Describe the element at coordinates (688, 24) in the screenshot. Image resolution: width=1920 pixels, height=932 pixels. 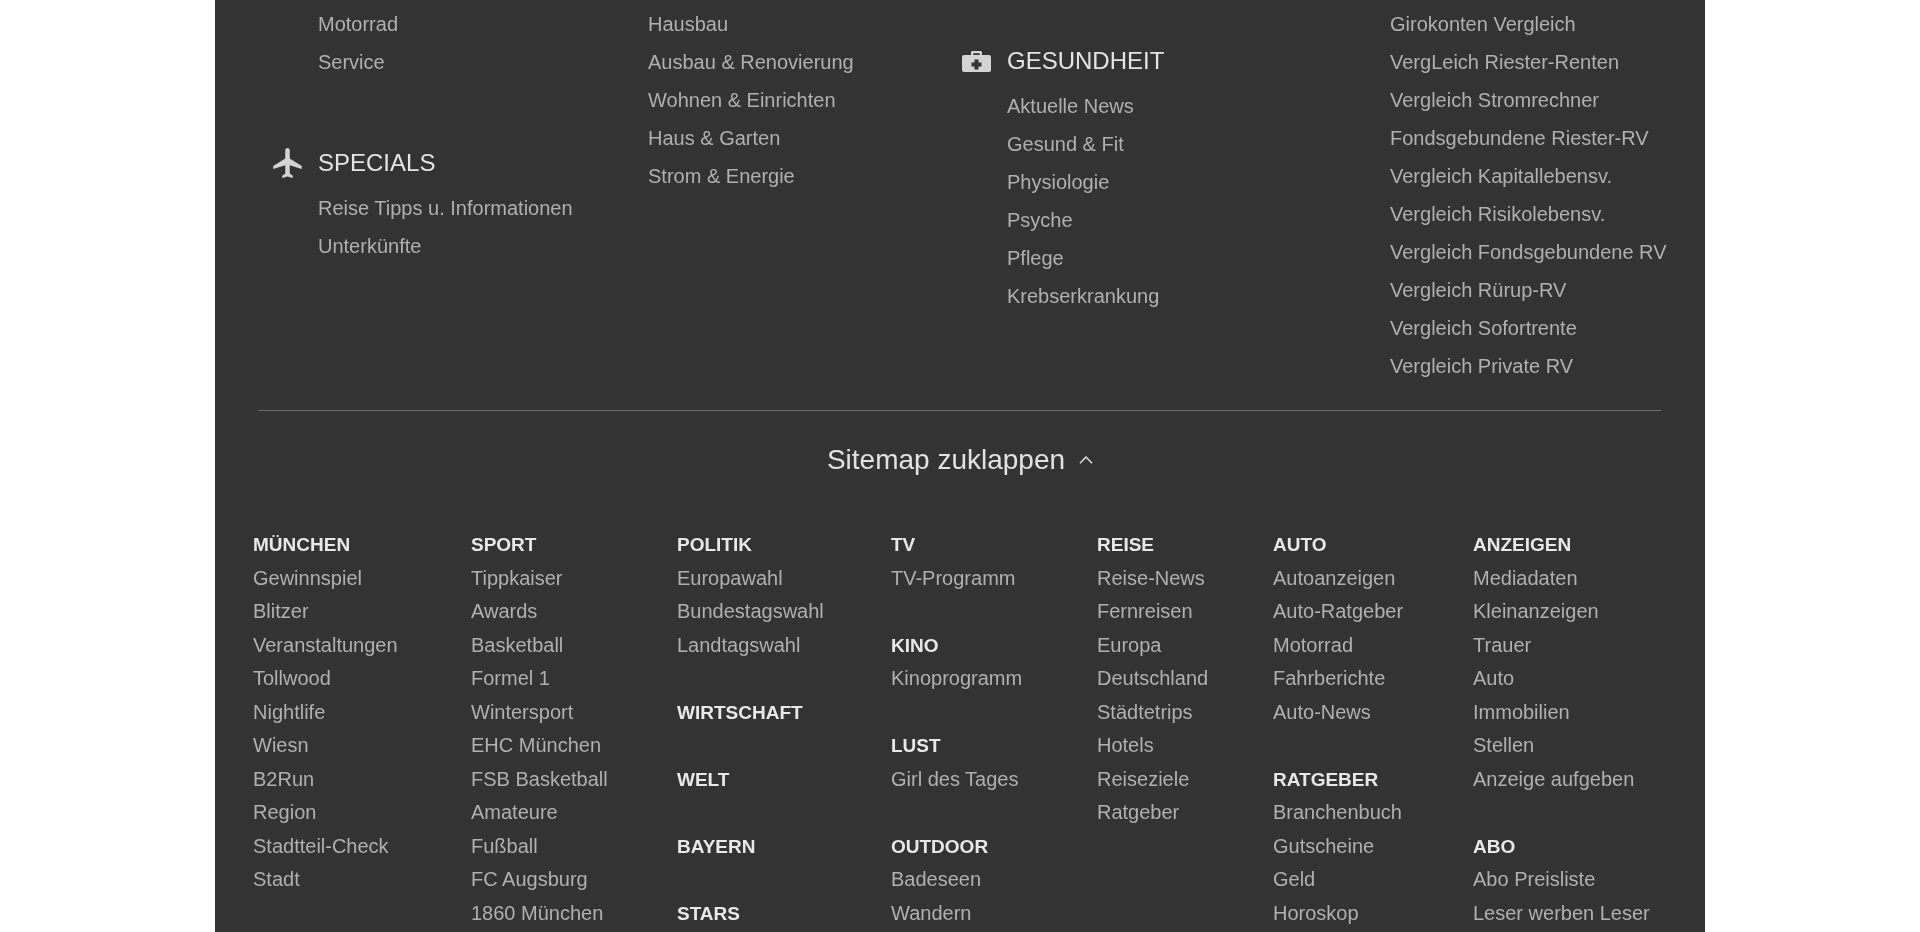
I see `sitemap-link: Hausbau` at that location.